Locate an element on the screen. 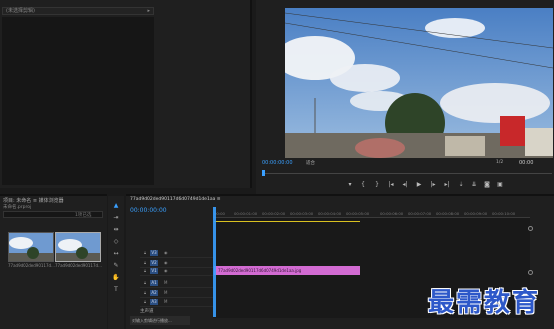  hand-tool-icon: ✋ is located at coordinates (116, 278).